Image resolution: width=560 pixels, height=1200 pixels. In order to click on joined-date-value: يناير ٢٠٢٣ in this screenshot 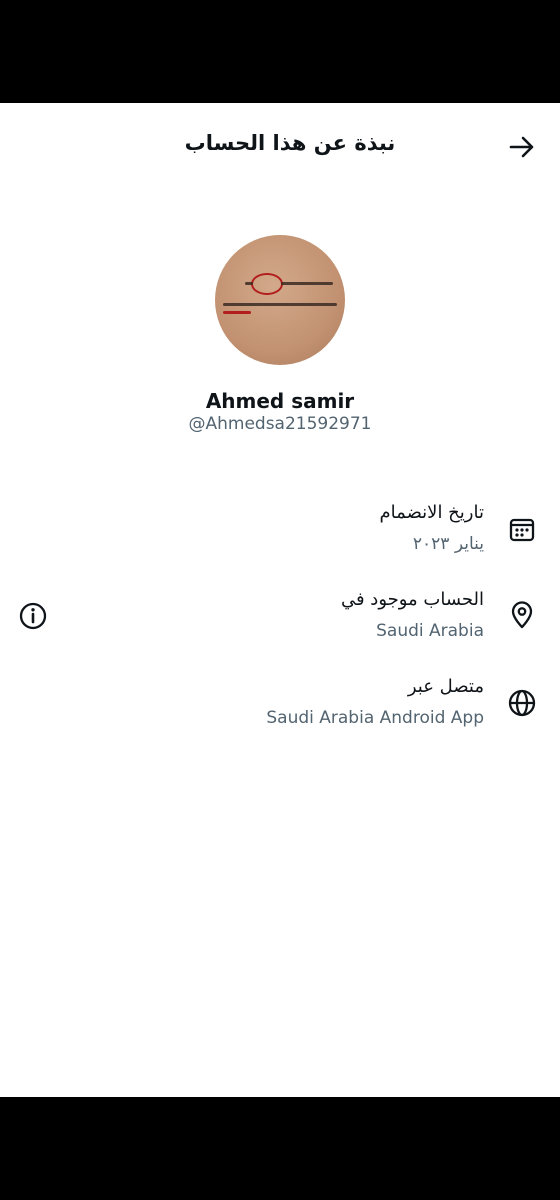, I will do `click(448, 544)`.